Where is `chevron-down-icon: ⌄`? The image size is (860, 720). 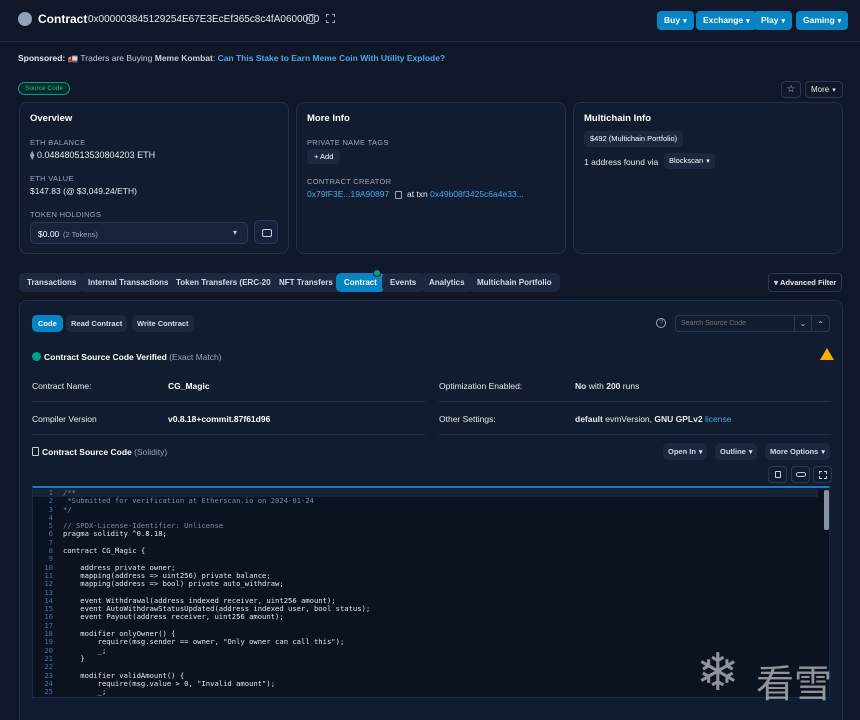 chevron-down-icon: ⌄ is located at coordinates (803, 323).